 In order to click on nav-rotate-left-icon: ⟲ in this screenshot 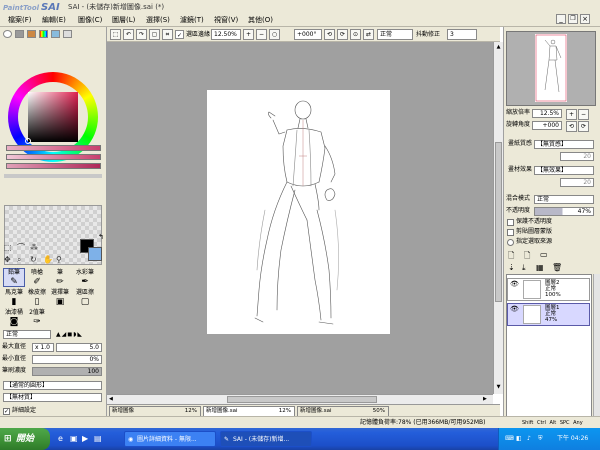, I will do `click(571, 126)`.